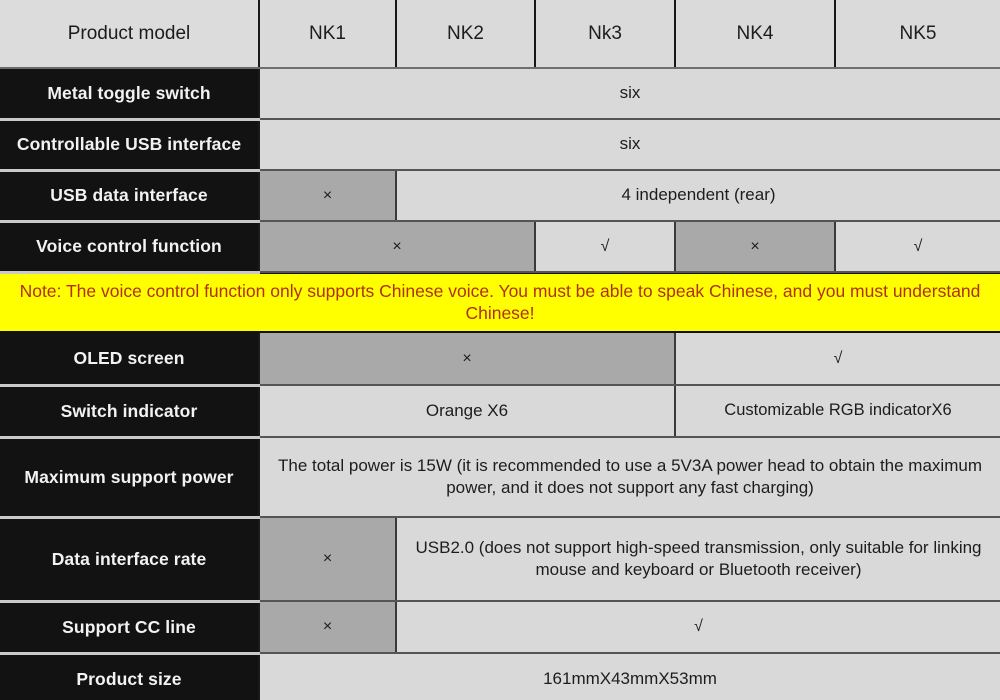 This screenshot has height=700, width=1000. Describe the element at coordinates (130, 34) in the screenshot. I see `header-product-model: Product model` at that location.